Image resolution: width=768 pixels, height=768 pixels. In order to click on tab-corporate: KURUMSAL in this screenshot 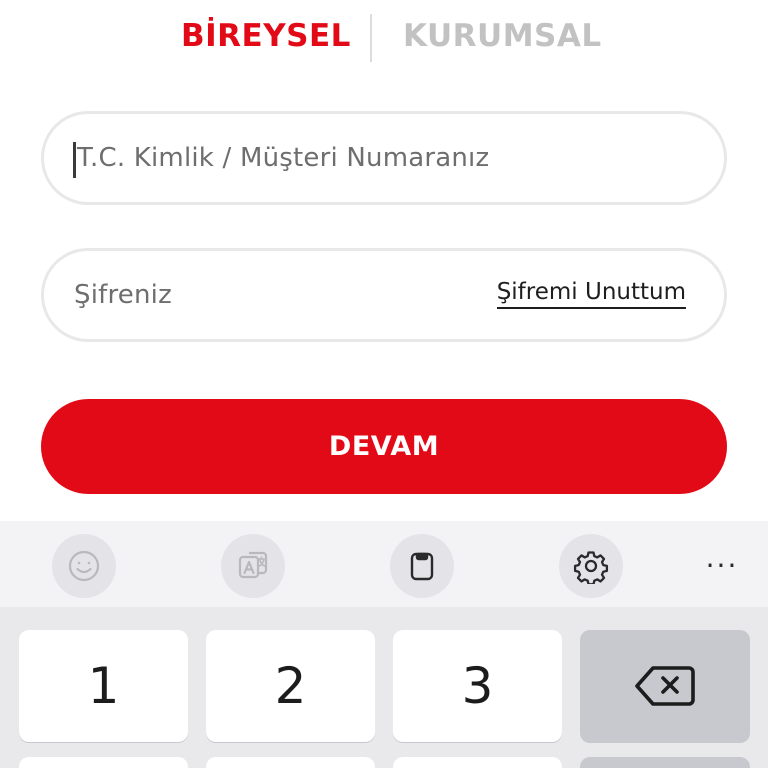, I will do `click(502, 36)`.